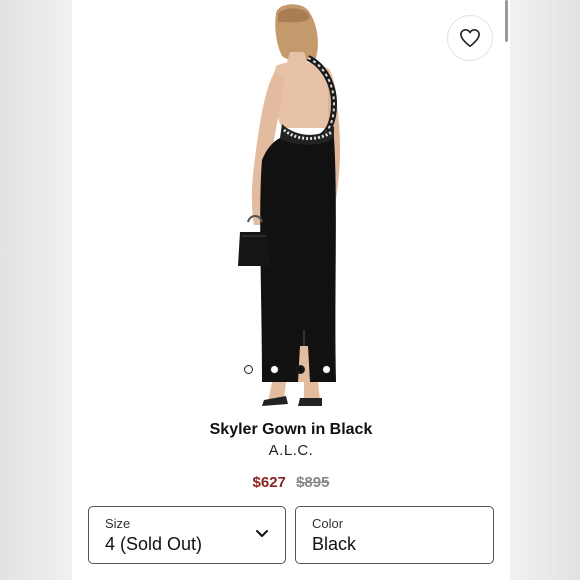  What do you see at coordinates (313, 482) in the screenshot?
I see `original-price: $895` at bounding box center [313, 482].